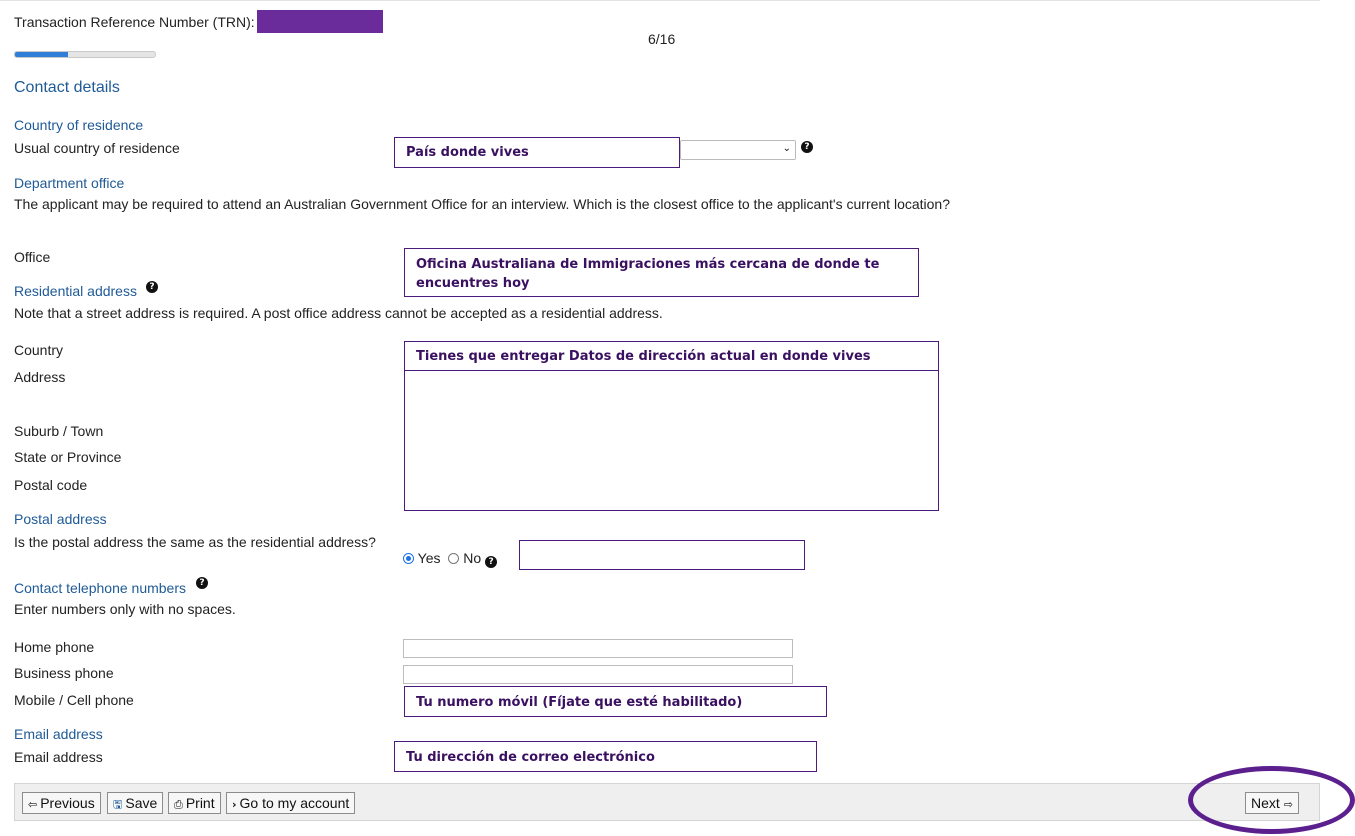  I want to click on print-label: Print, so click(200, 803).